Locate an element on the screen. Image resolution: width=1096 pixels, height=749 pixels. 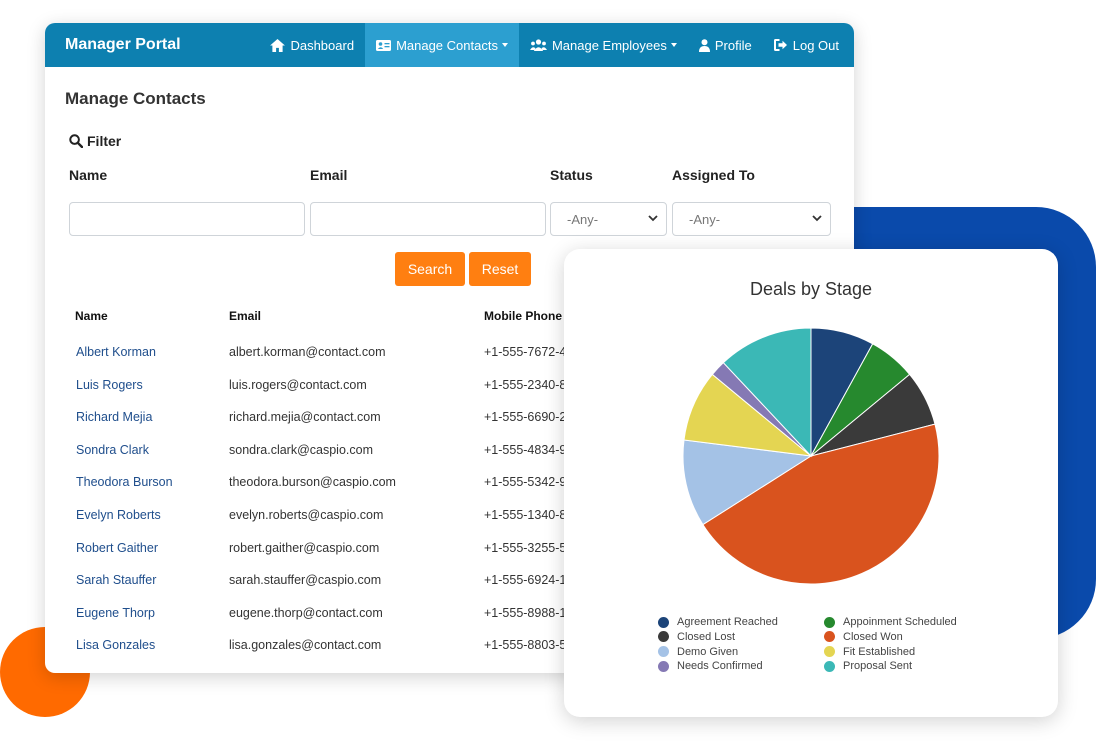
contact-name-link: Luis Rogers is located at coordinates (109, 385).